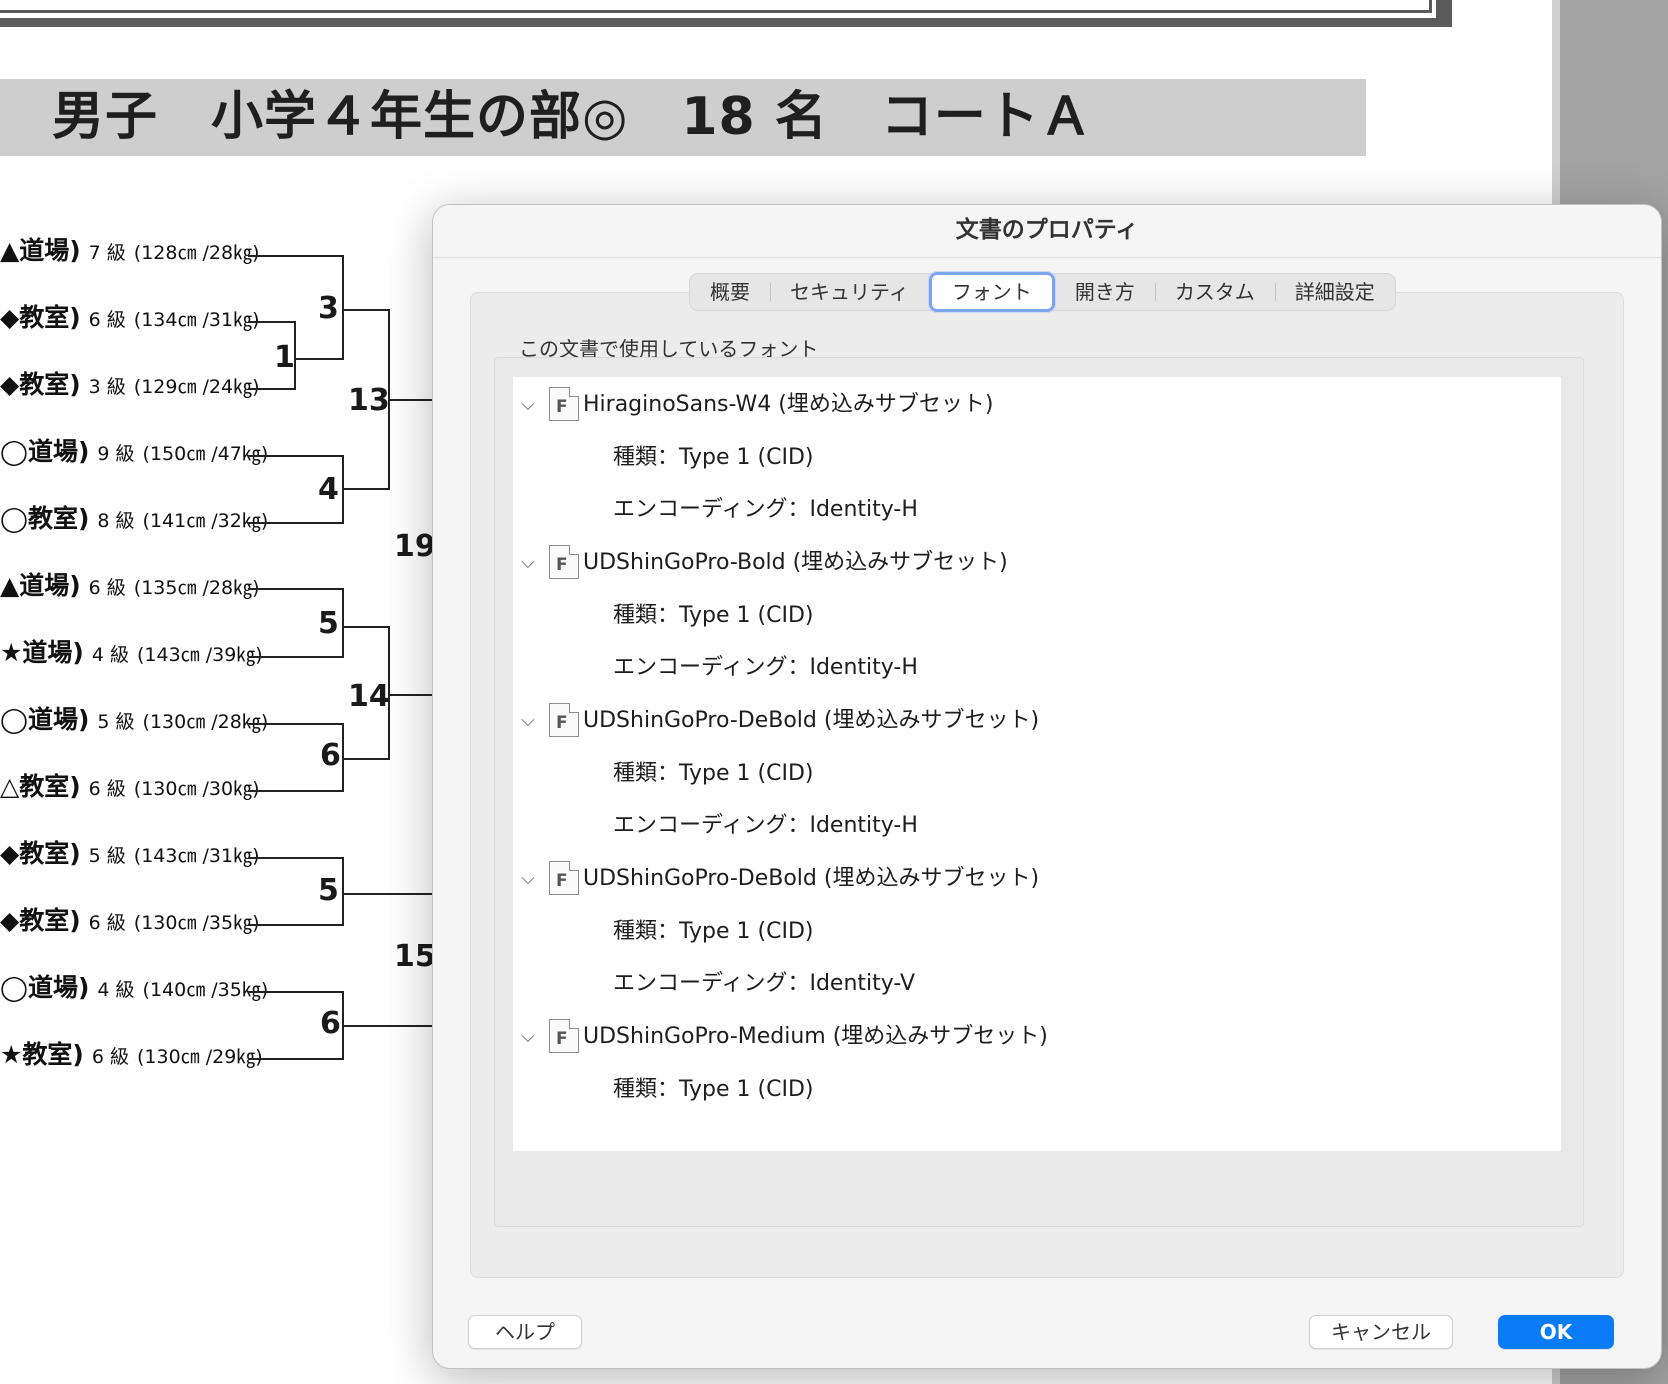 This screenshot has height=1384, width=1668. I want to click on bracket-entry: ◆教室) 5 級 (143㎝ /31㎏), so click(130, 853).